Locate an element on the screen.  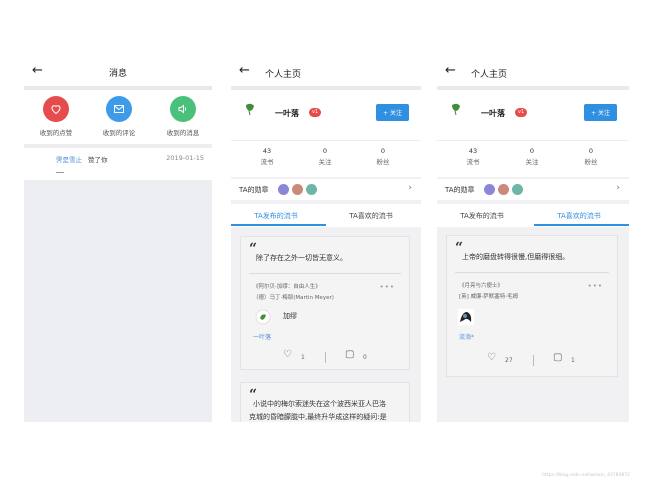
active-tab-indicator is located at coordinates (581, 225).